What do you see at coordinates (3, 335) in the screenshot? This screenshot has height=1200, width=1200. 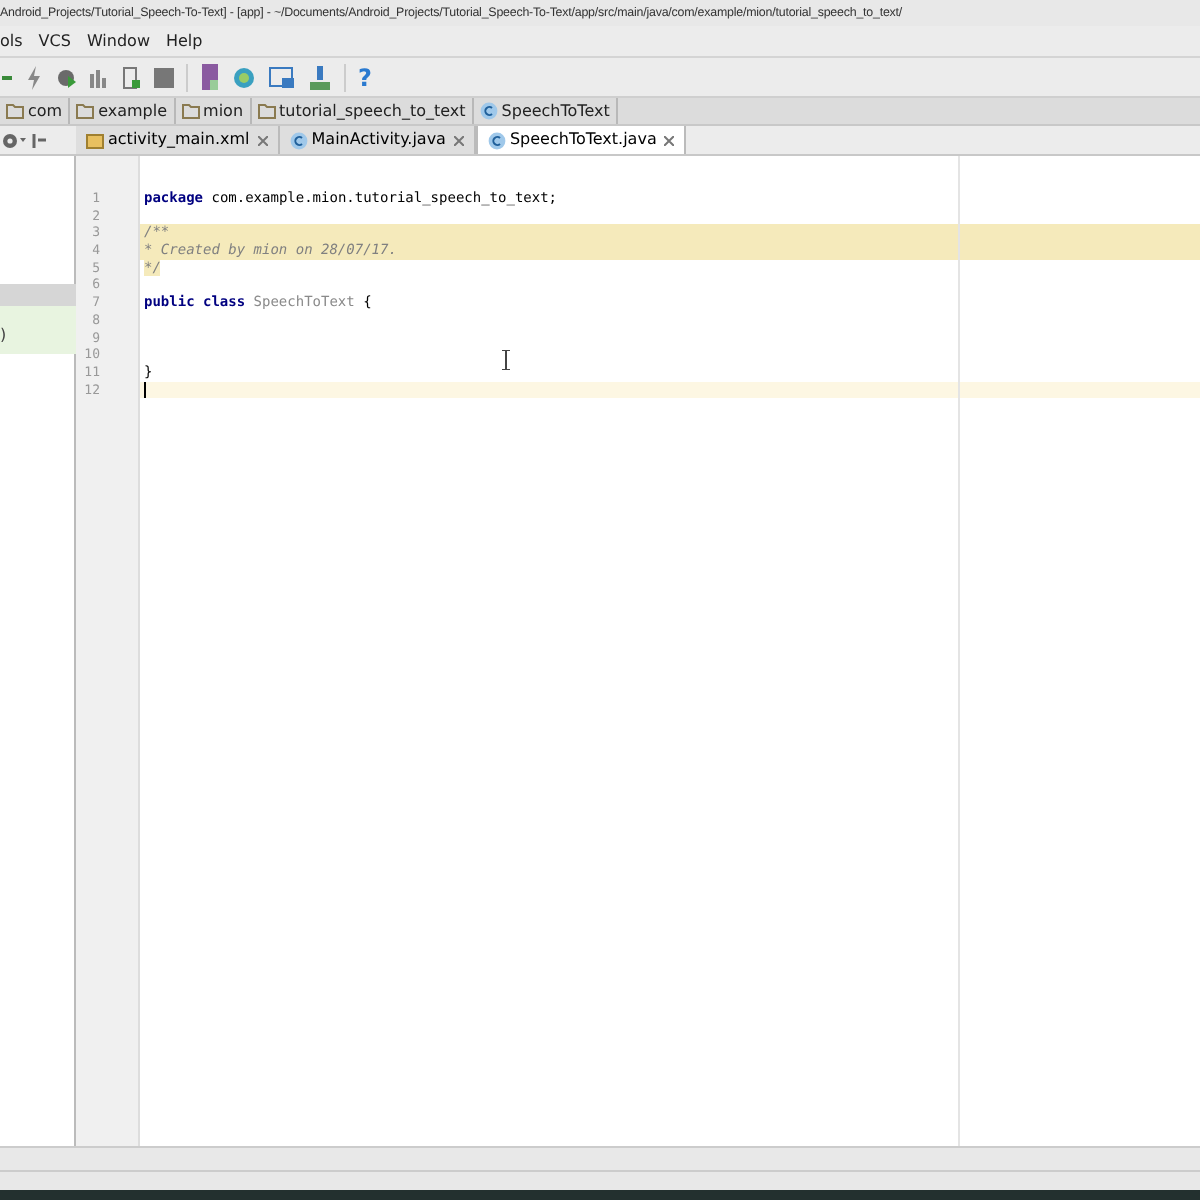 I see `tree-item-text: )` at bounding box center [3, 335].